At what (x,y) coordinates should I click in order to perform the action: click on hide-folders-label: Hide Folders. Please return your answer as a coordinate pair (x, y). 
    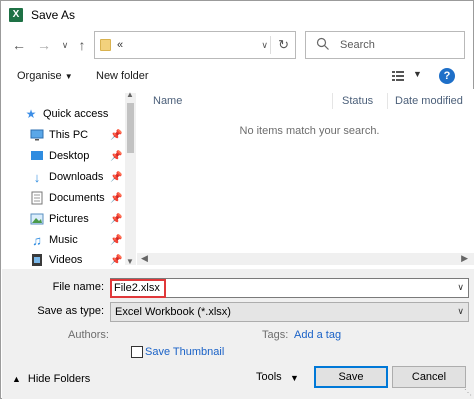
    Looking at the image, I should click on (59, 379).